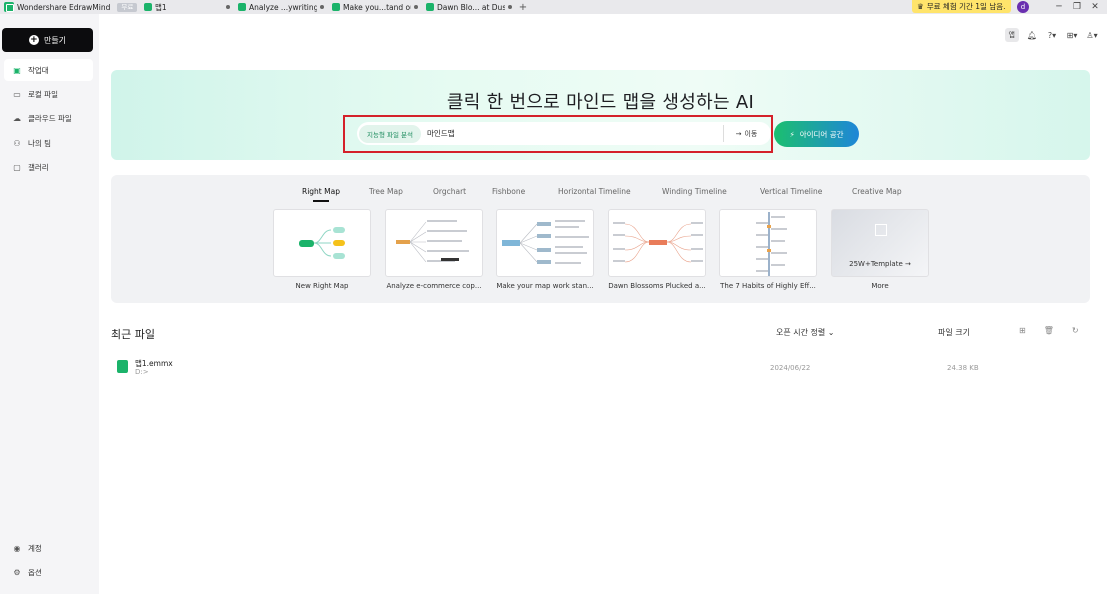 This screenshot has height=594, width=1107. Describe the element at coordinates (694, 191) in the screenshot. I see `tab-winding-timeline: Winding Timeline` at that location.